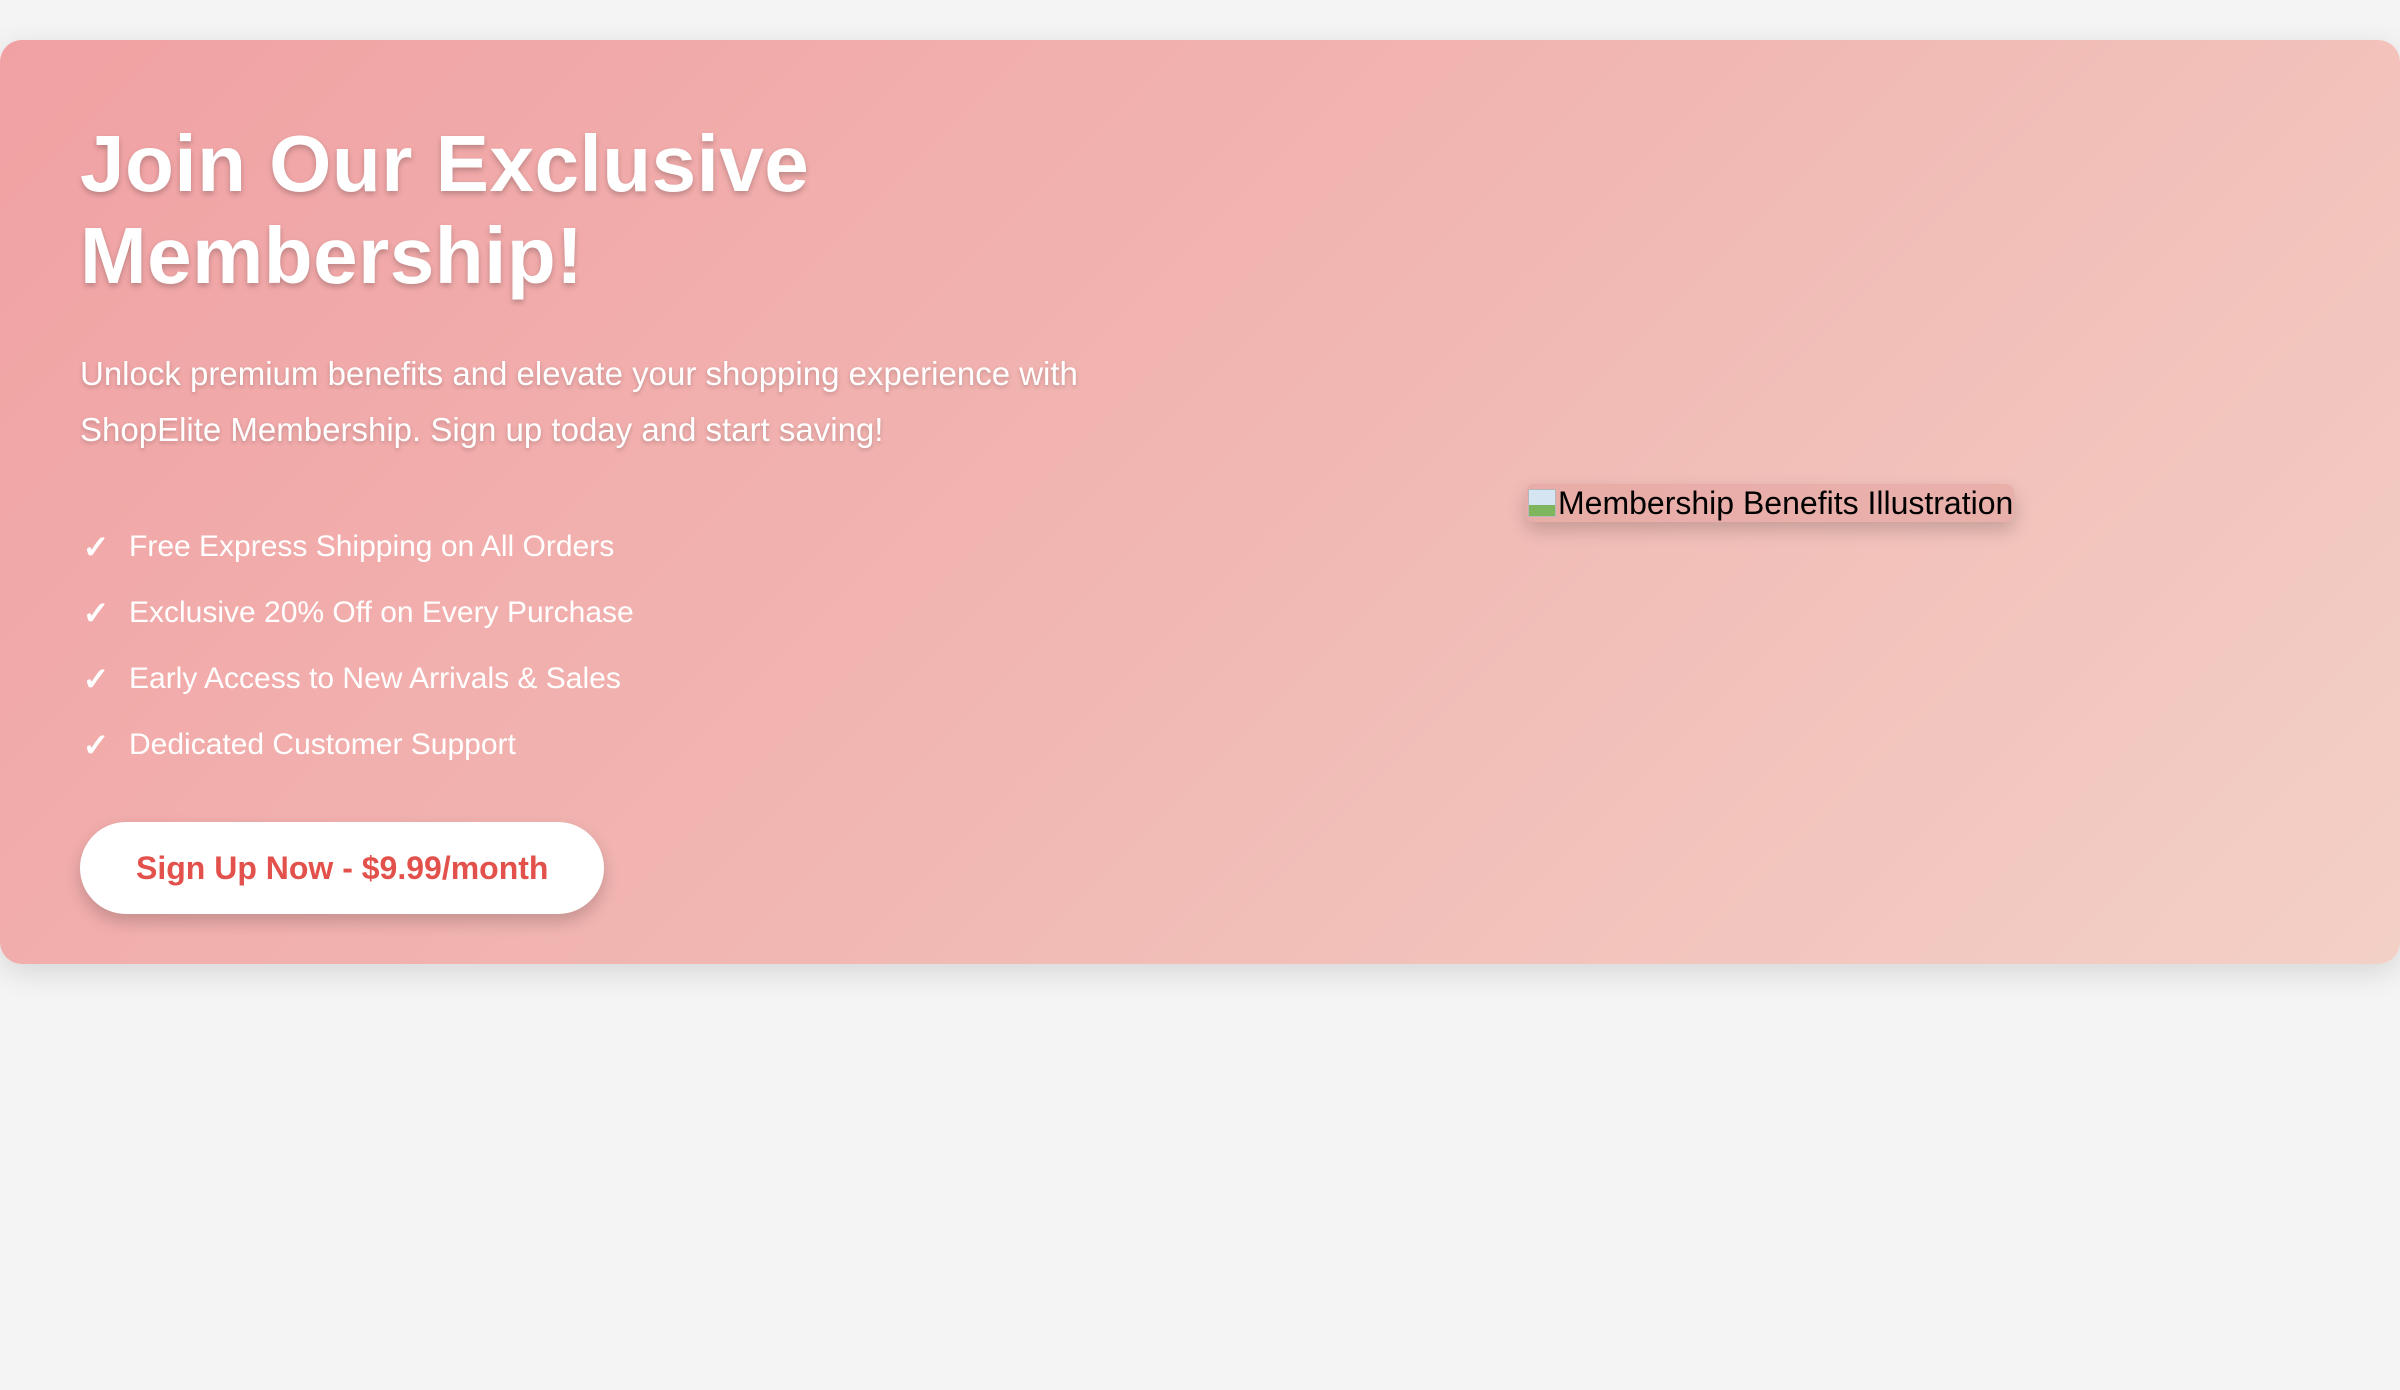 This screenshot has width=2400, height=1390. I want to click on benefit-item: ✓ Exclusive 20% Off on Every Purchase, so click(650, 613).